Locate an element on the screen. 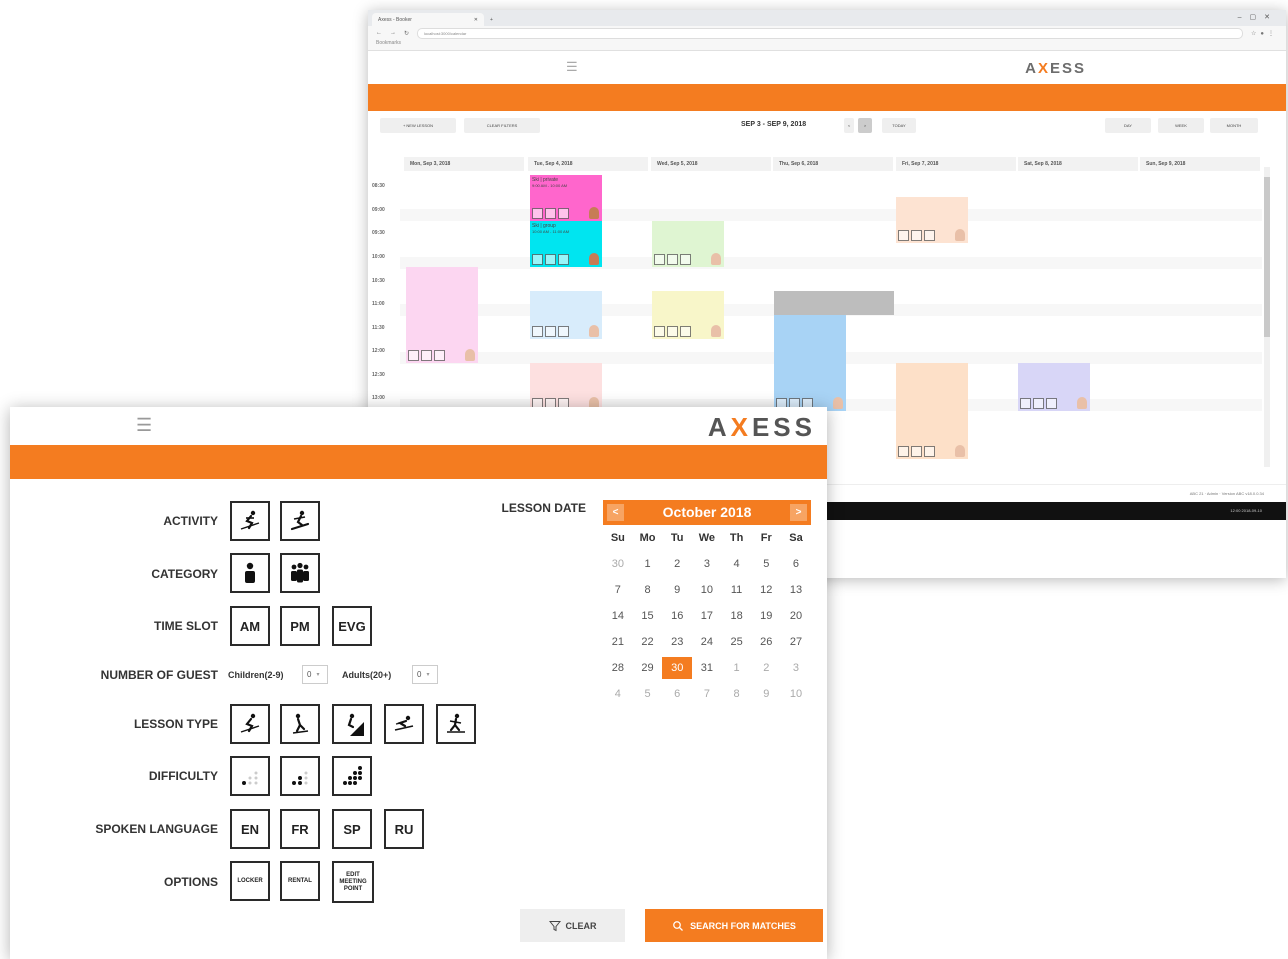 This screenshot has width=1288, height=959. difficulty-advanced-button is located at coordinates (352, 776).